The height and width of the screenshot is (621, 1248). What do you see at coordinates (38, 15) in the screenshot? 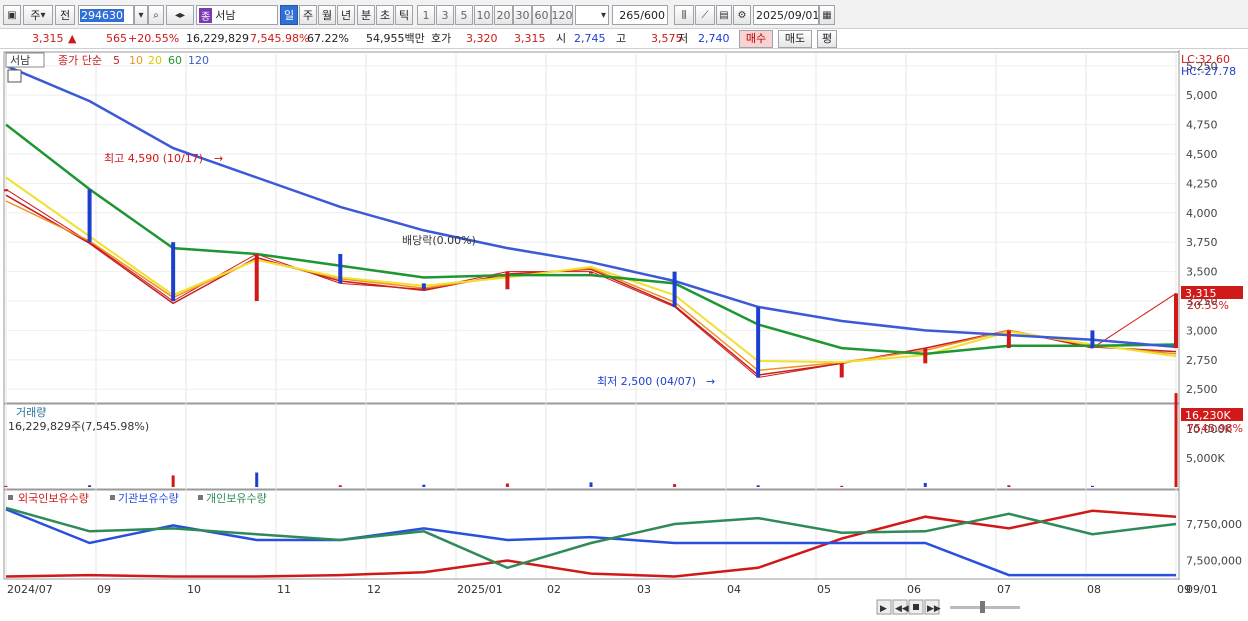
I see `market-select: 주 ▾` at bounding box center [38, 15].